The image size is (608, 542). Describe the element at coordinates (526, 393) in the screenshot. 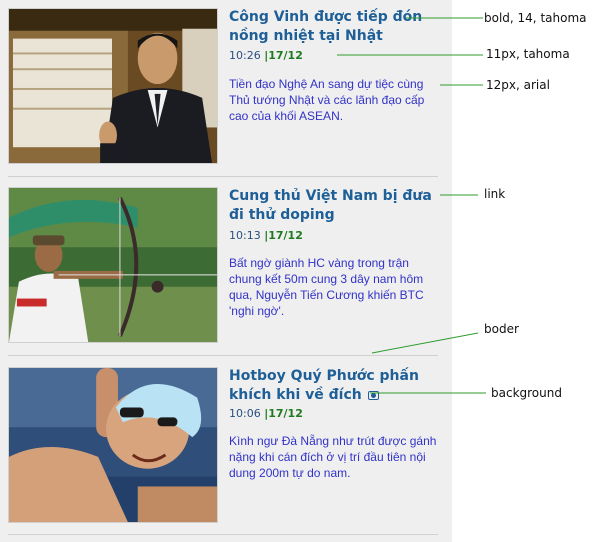

I see `annotation-background: background` at that location.